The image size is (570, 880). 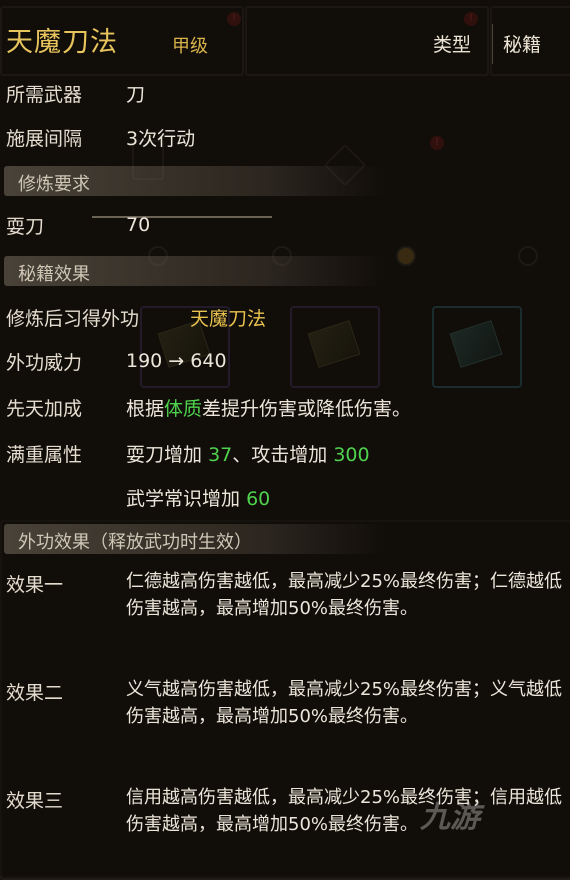 What do you see at coordinates (35, 585) in the screenshot?
I see `effect-1-label: 效果一` at bounding box center [35, 585].